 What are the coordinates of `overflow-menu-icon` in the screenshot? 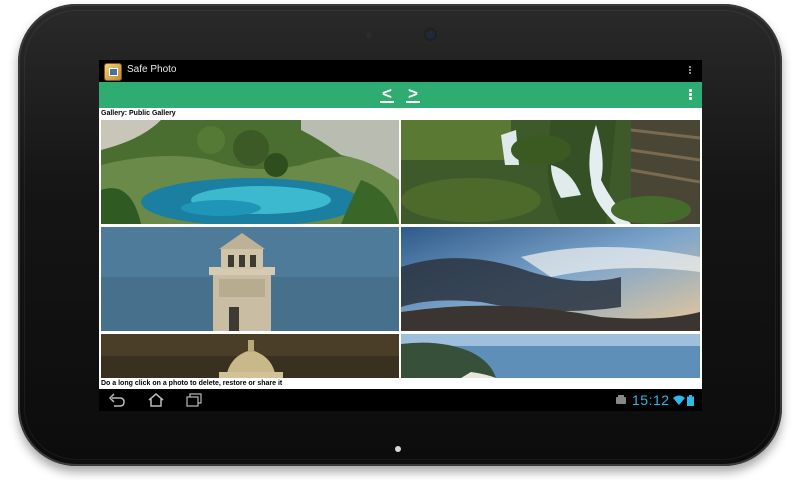 It's located at (690, 94).